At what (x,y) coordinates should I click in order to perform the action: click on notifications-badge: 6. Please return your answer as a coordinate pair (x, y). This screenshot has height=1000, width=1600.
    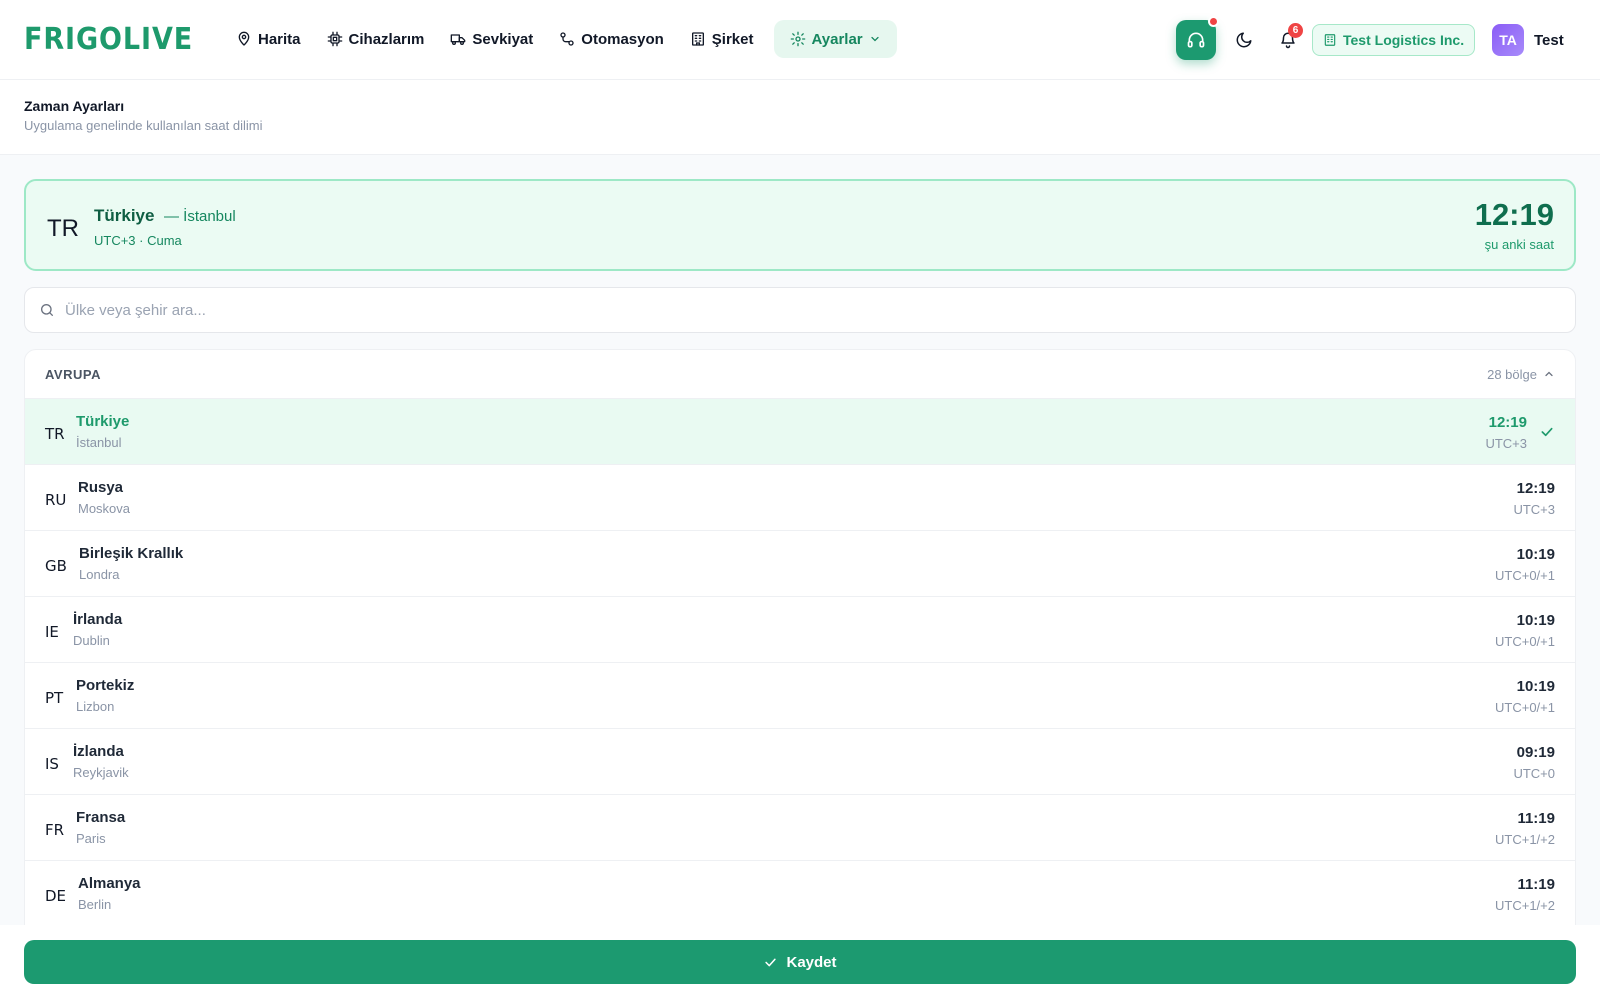
    Looking at the image, I should click on (1295, 30).